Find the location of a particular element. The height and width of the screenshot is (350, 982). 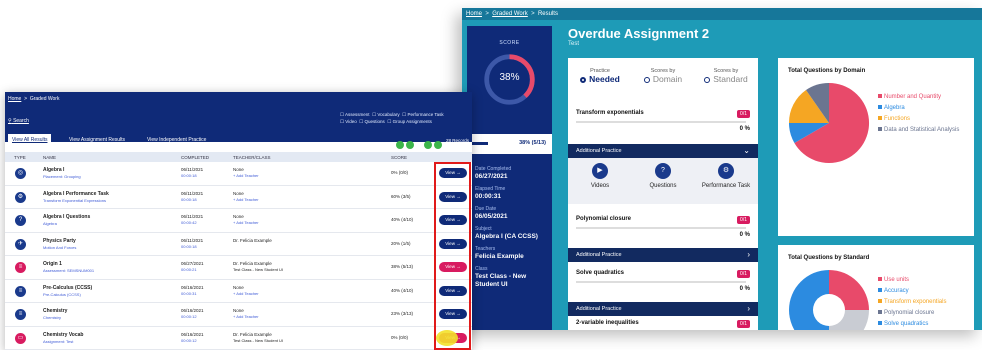

skill-name: Polynomial closure is located at coordinates (604, 219).